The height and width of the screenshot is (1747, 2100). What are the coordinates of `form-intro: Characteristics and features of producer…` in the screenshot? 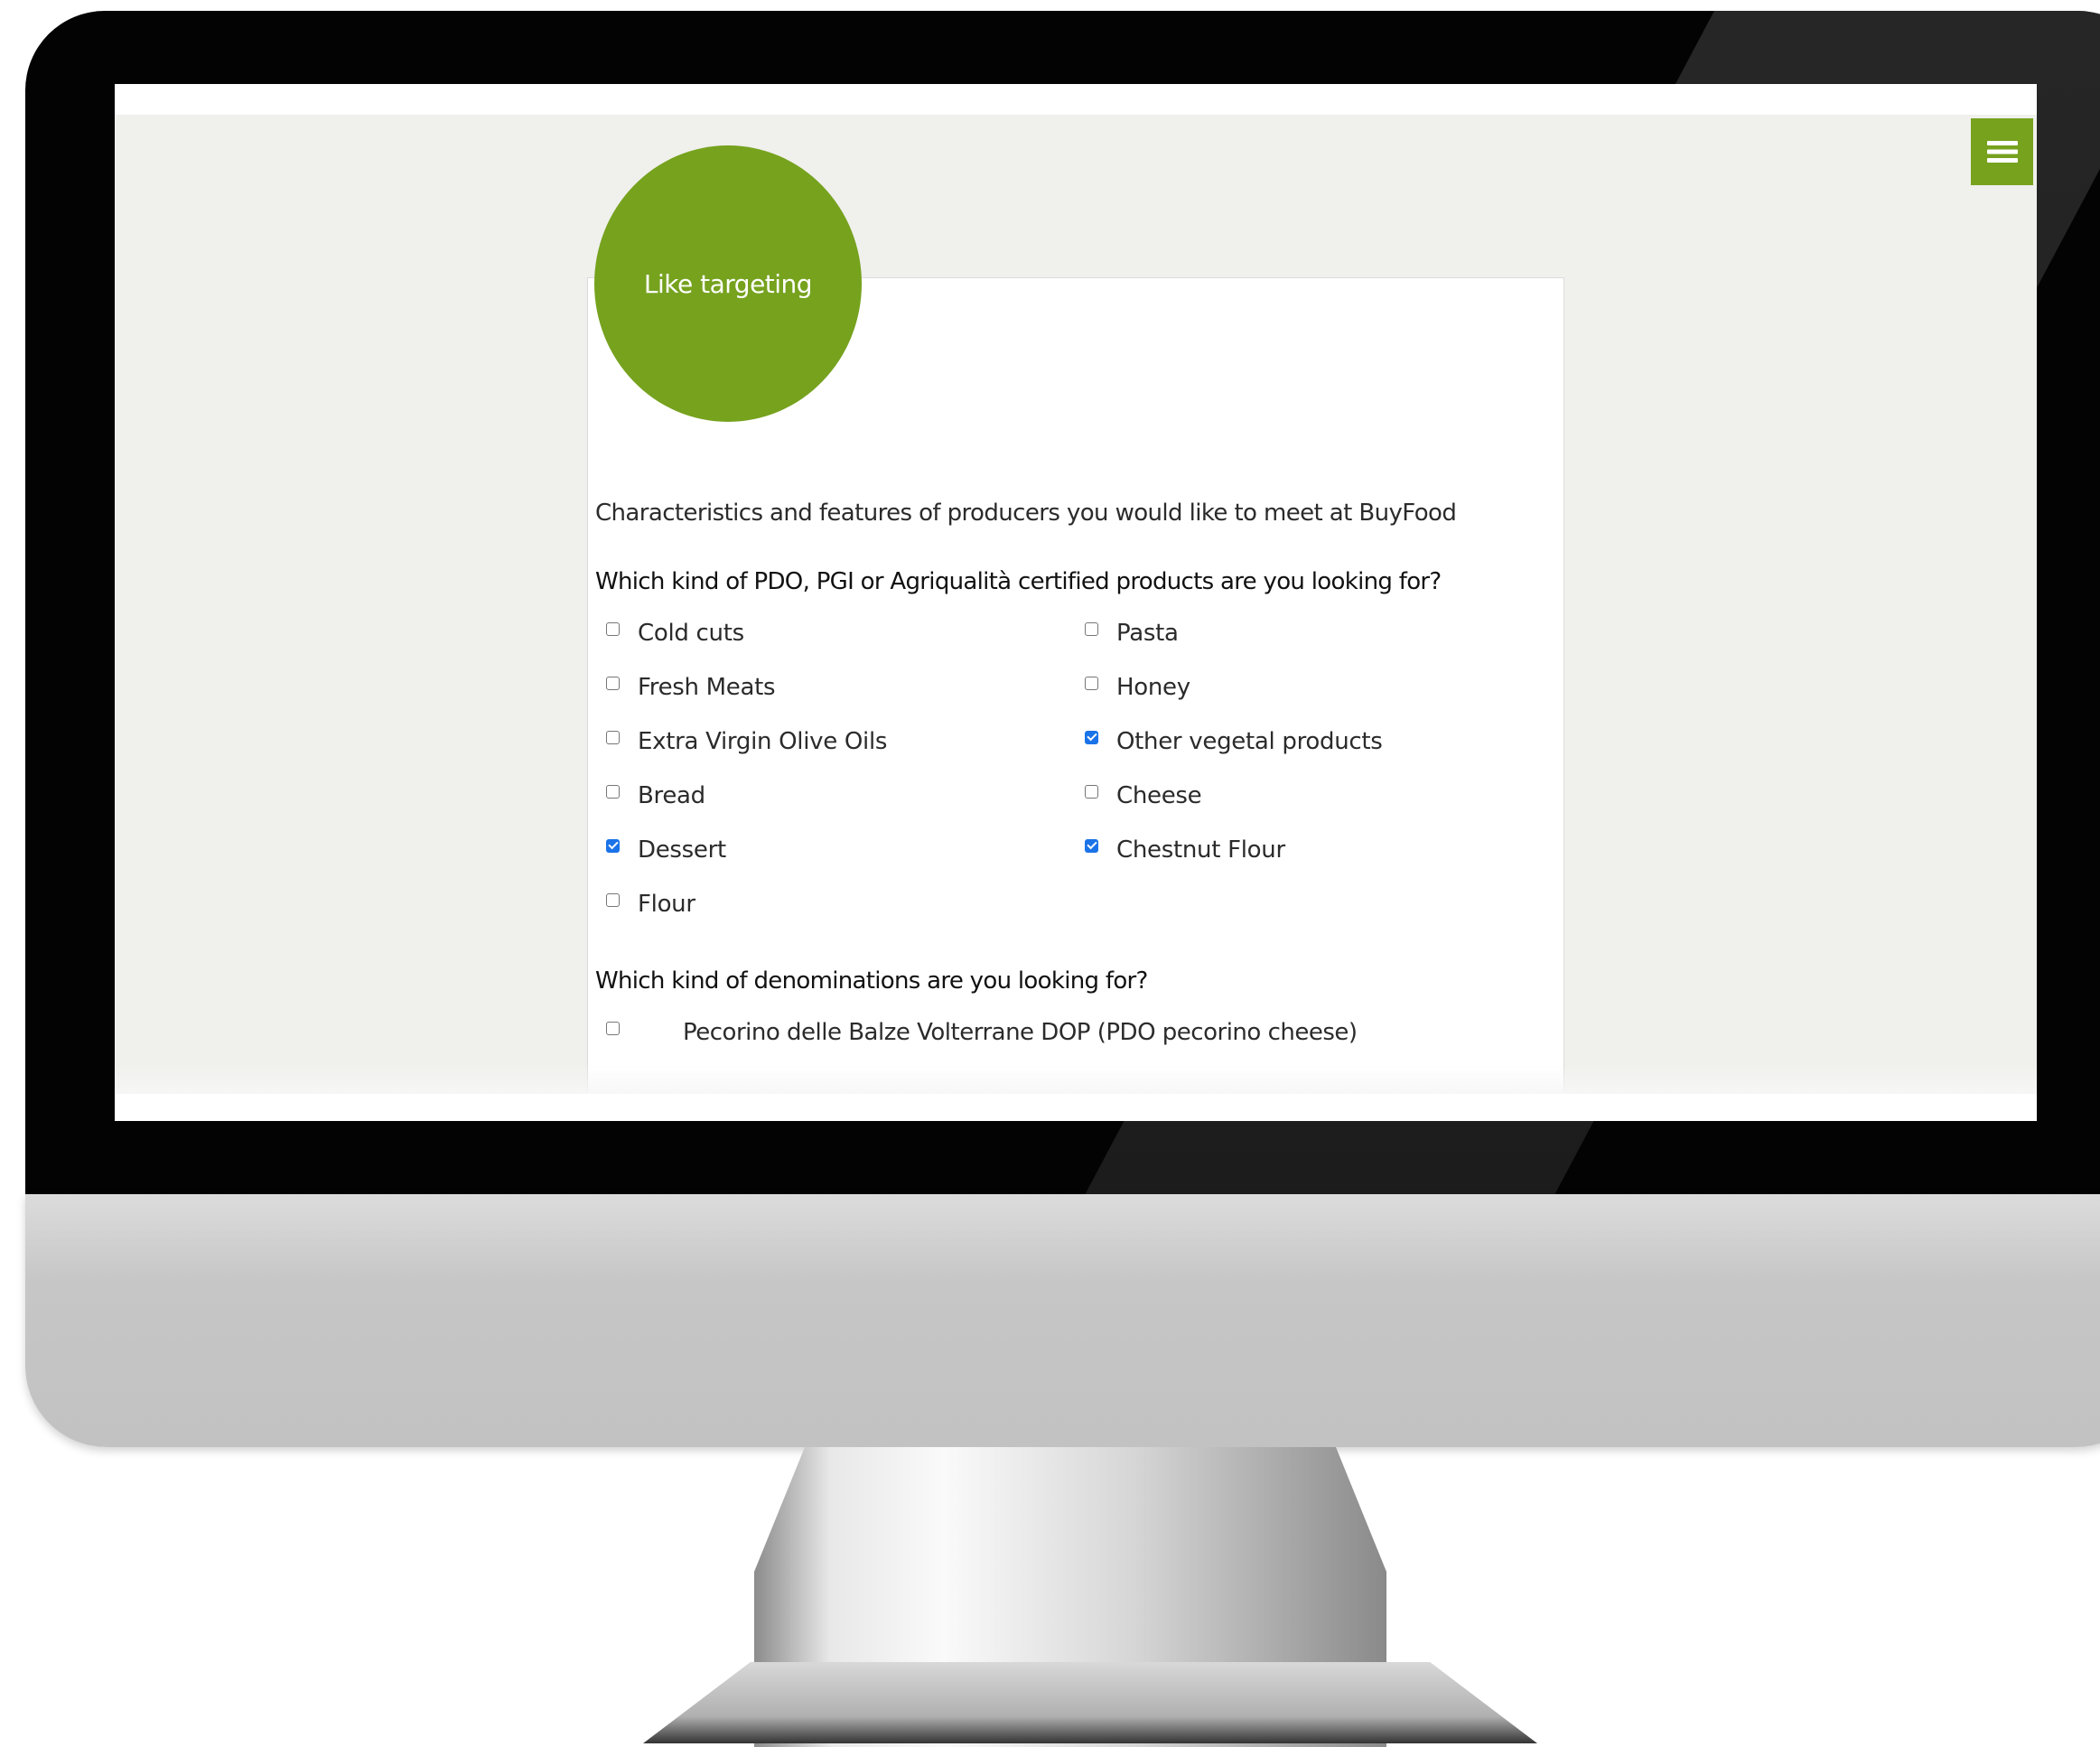 It's located at (1026, 514).